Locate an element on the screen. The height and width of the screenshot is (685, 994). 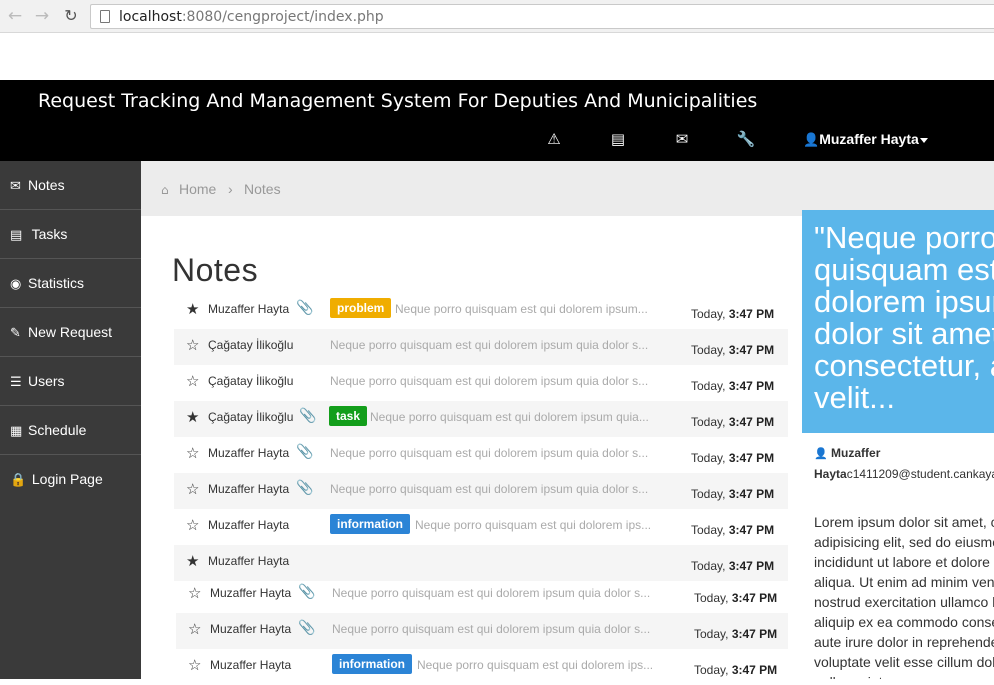
address-bar: localhost:8080/cengproject/index.php is located at coordinates (542, 16).